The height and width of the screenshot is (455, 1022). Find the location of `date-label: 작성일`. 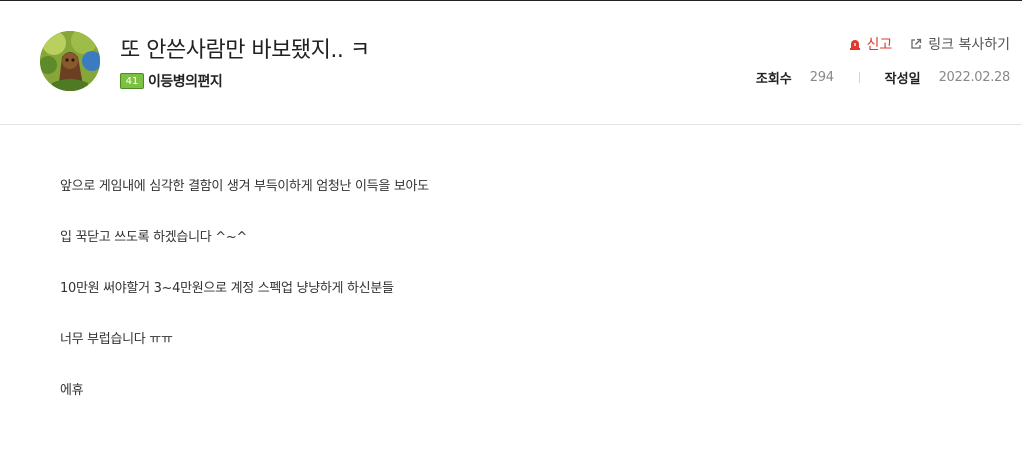

date-label: 작성일 is located at coordinates (902, 79).